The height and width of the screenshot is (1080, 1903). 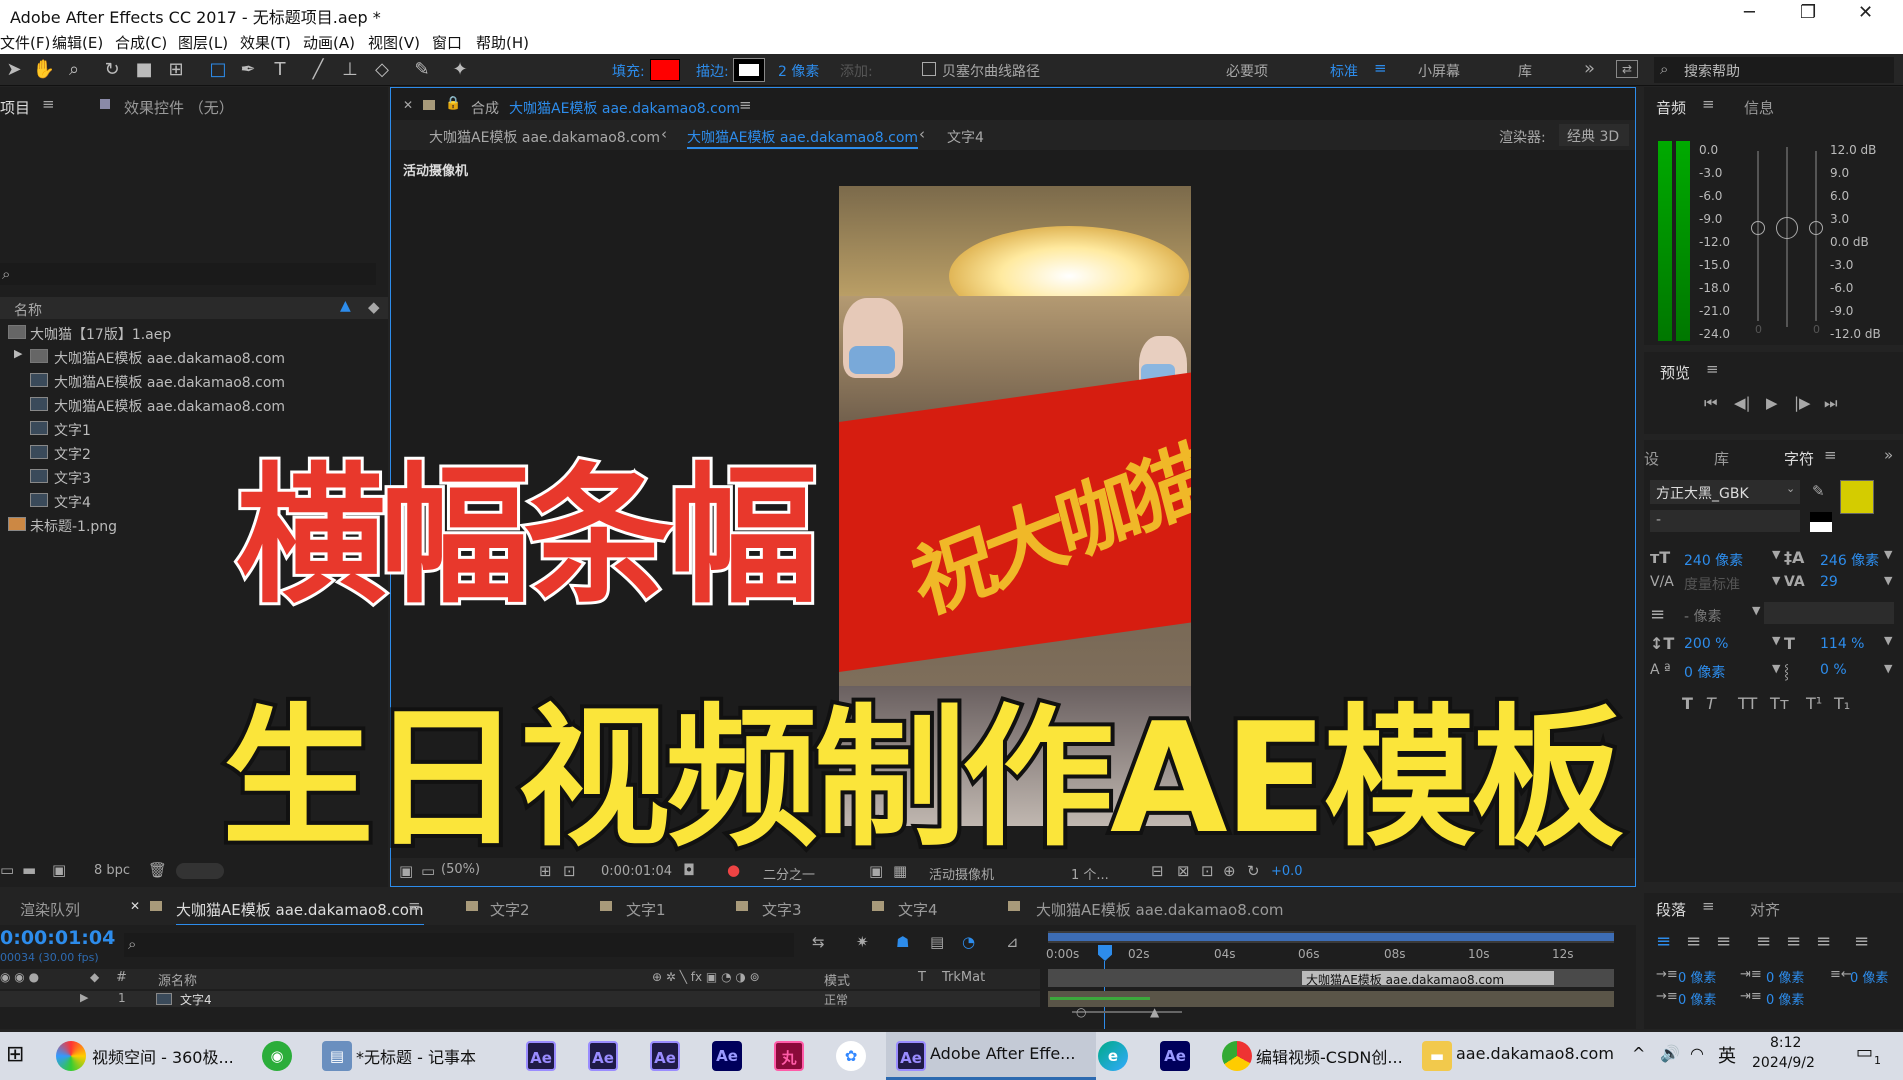 What do you see at coordinates (1799, 458) in the screenshot?
I see `tab-character: 字符` at bounding box center [1799, 458].